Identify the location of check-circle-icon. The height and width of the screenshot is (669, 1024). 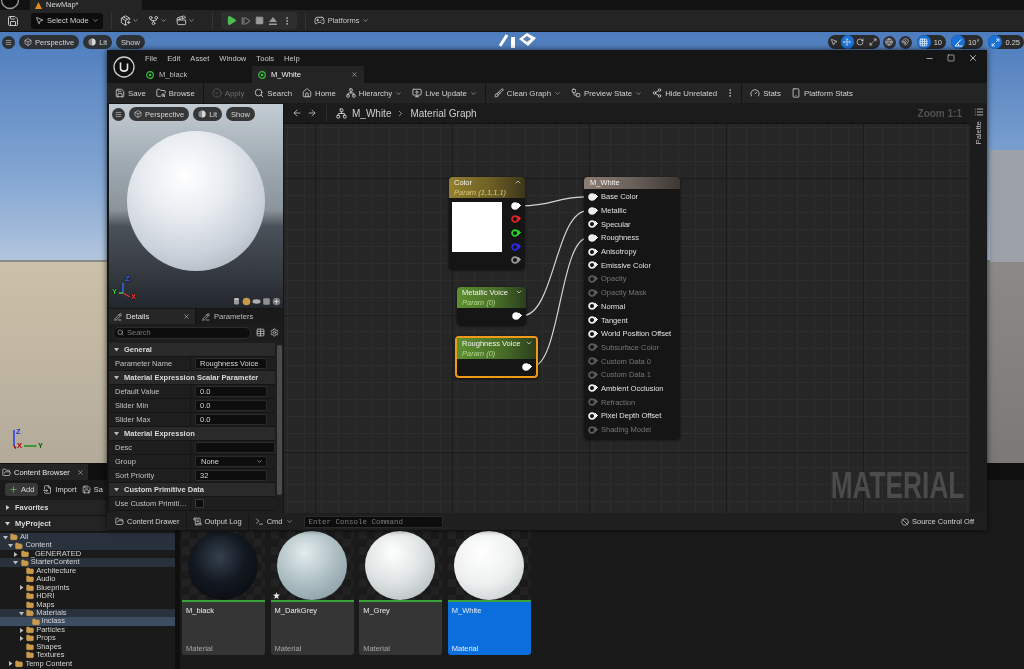
(216, 93).